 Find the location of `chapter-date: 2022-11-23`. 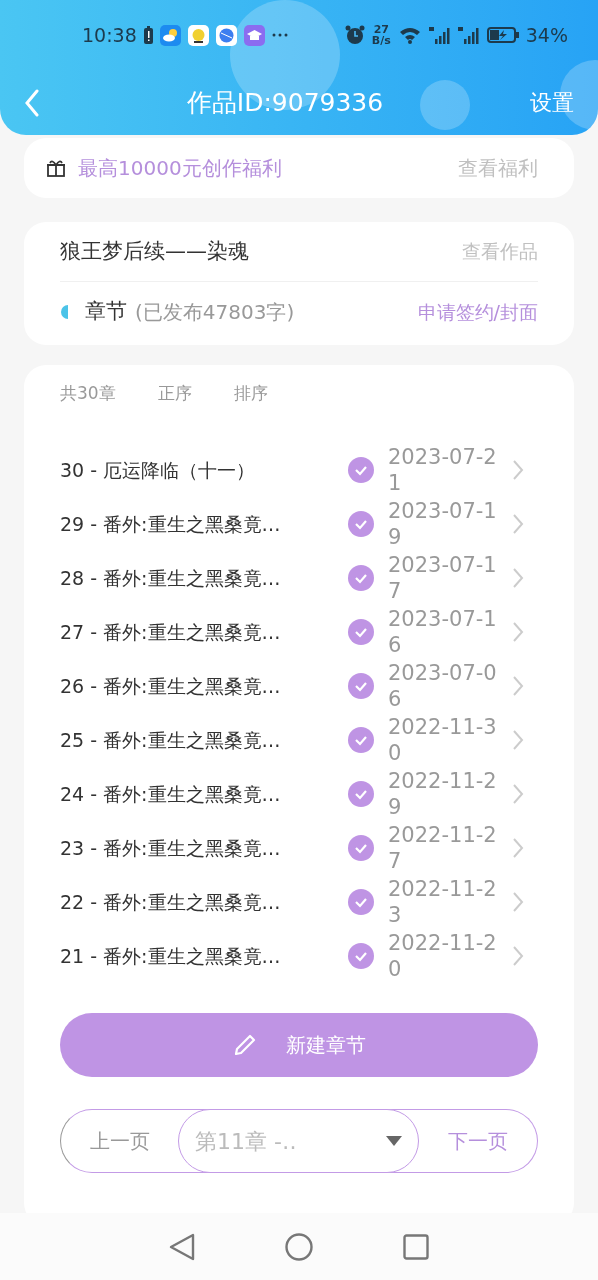

chapter-date: 2022-11-23 is located at coordinates (443, 902).